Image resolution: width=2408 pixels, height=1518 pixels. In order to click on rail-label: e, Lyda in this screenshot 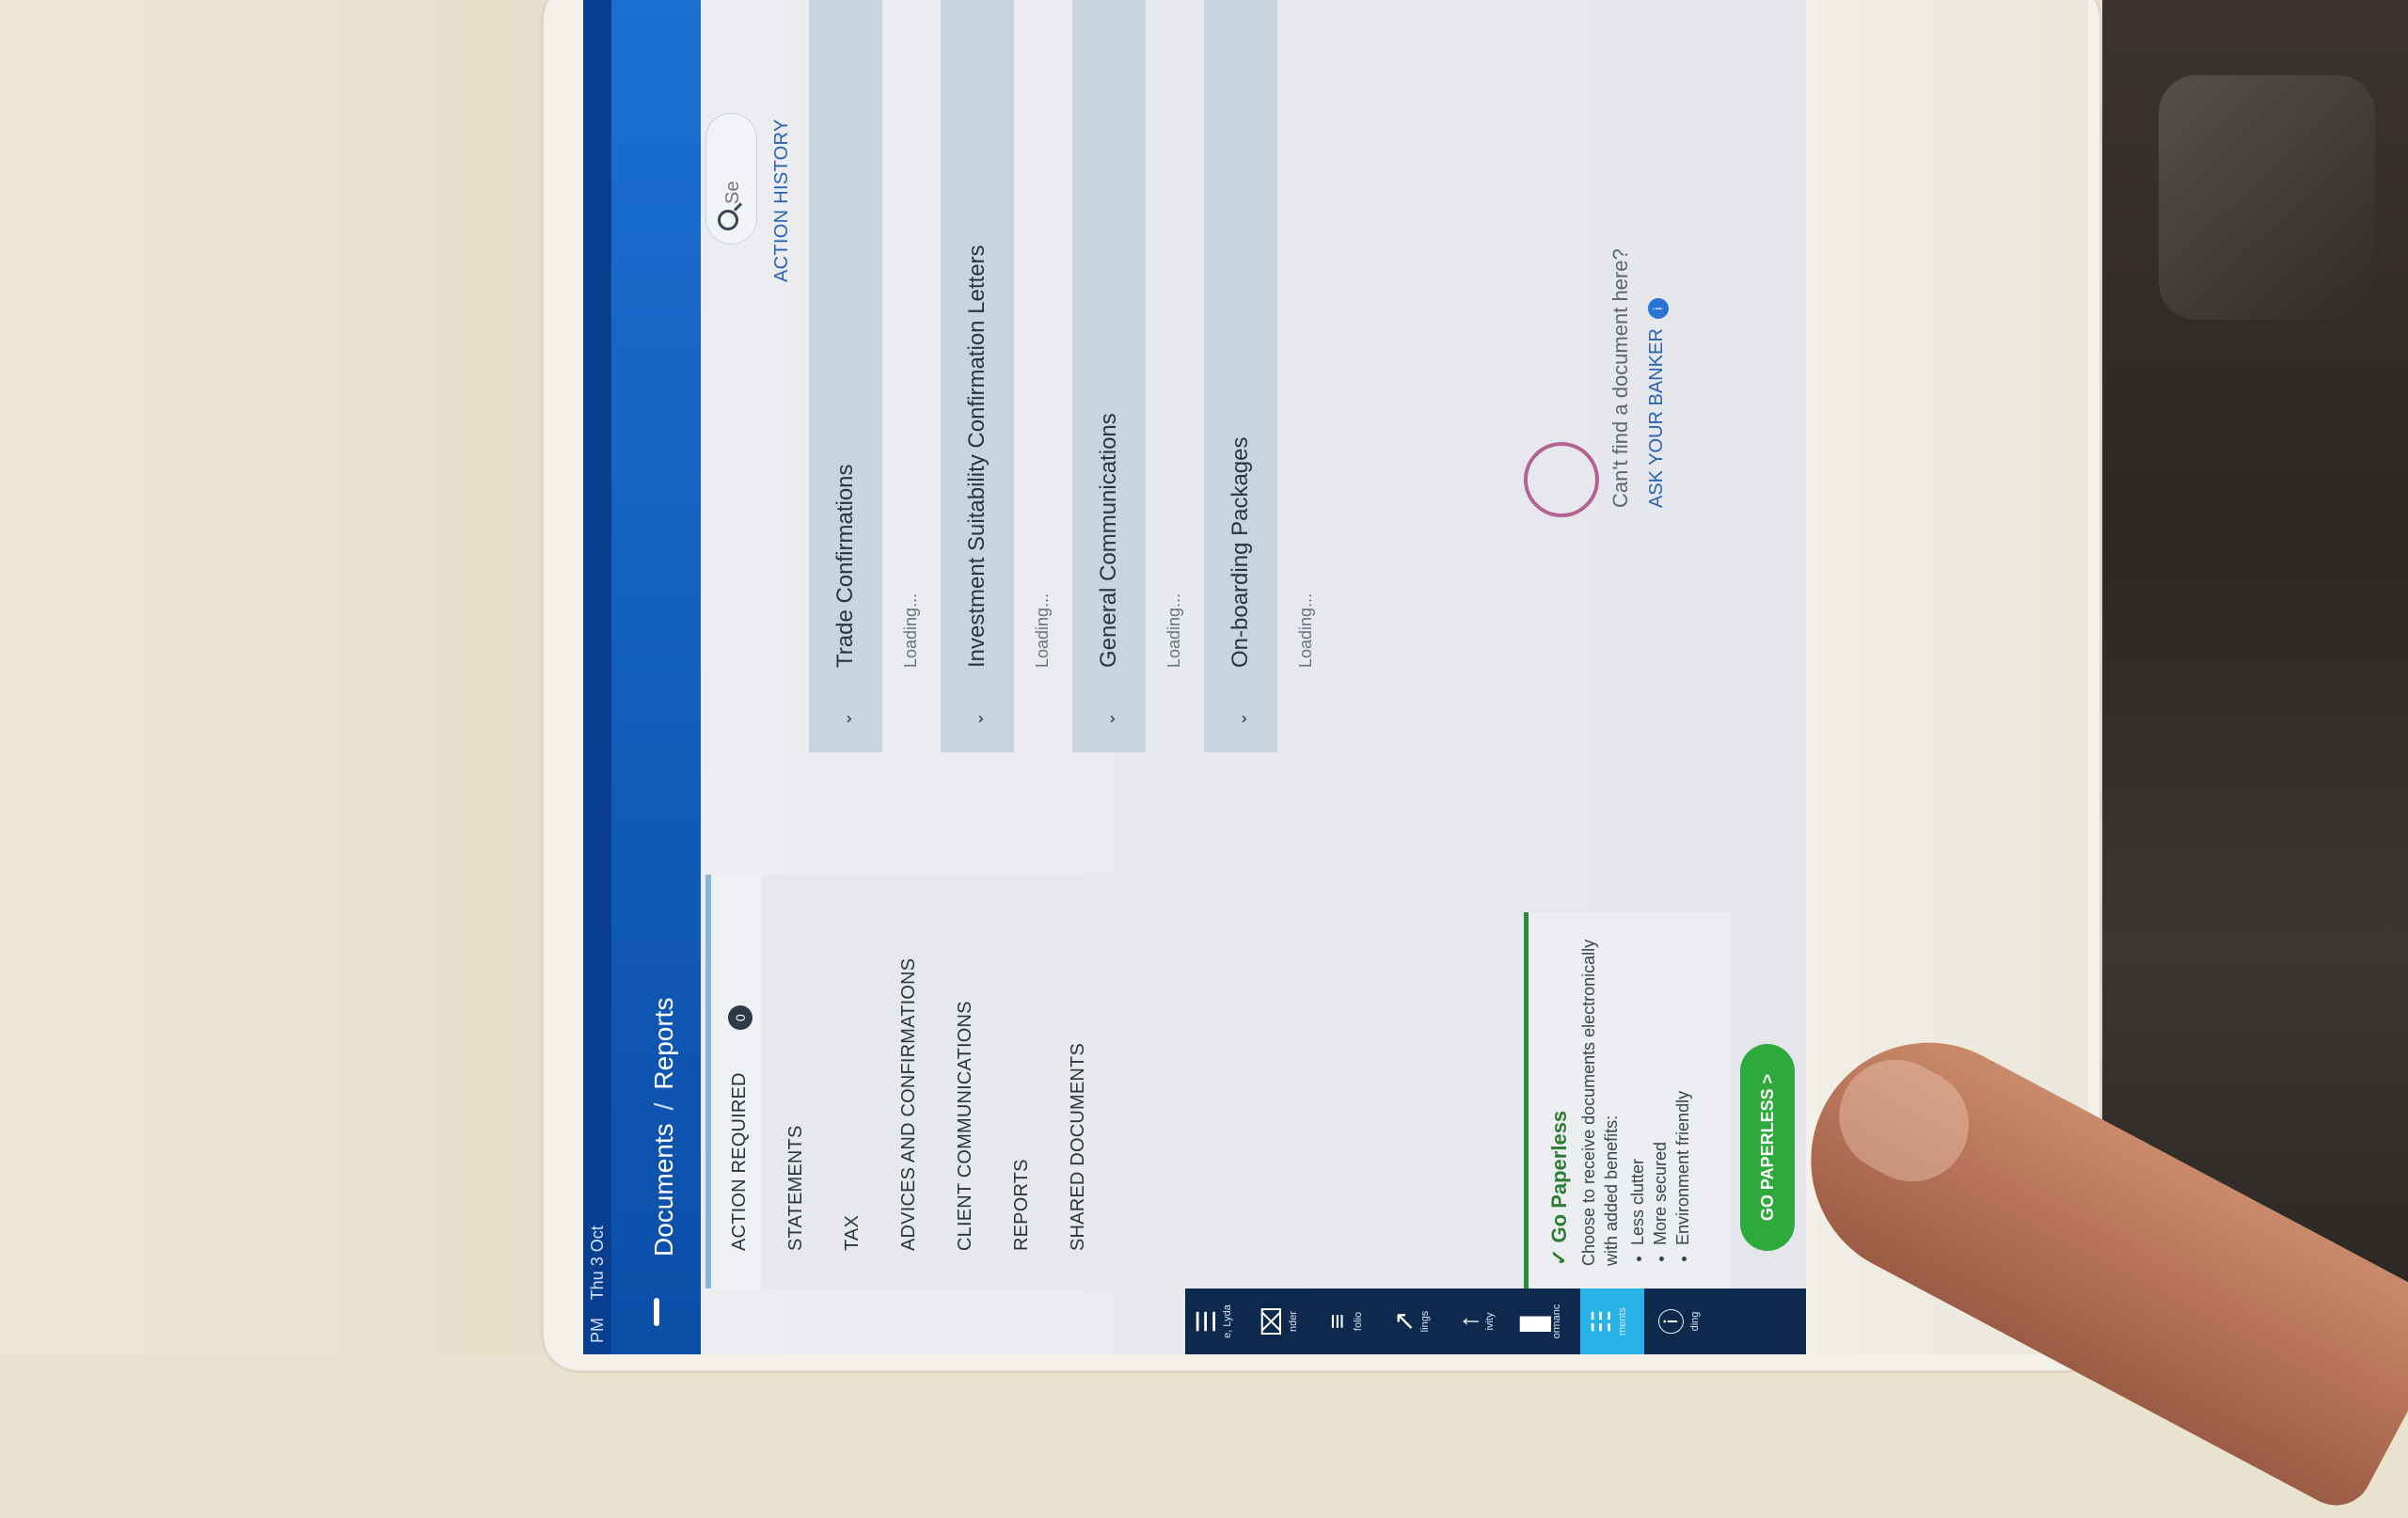, I will do `click(1227, 1322)`.